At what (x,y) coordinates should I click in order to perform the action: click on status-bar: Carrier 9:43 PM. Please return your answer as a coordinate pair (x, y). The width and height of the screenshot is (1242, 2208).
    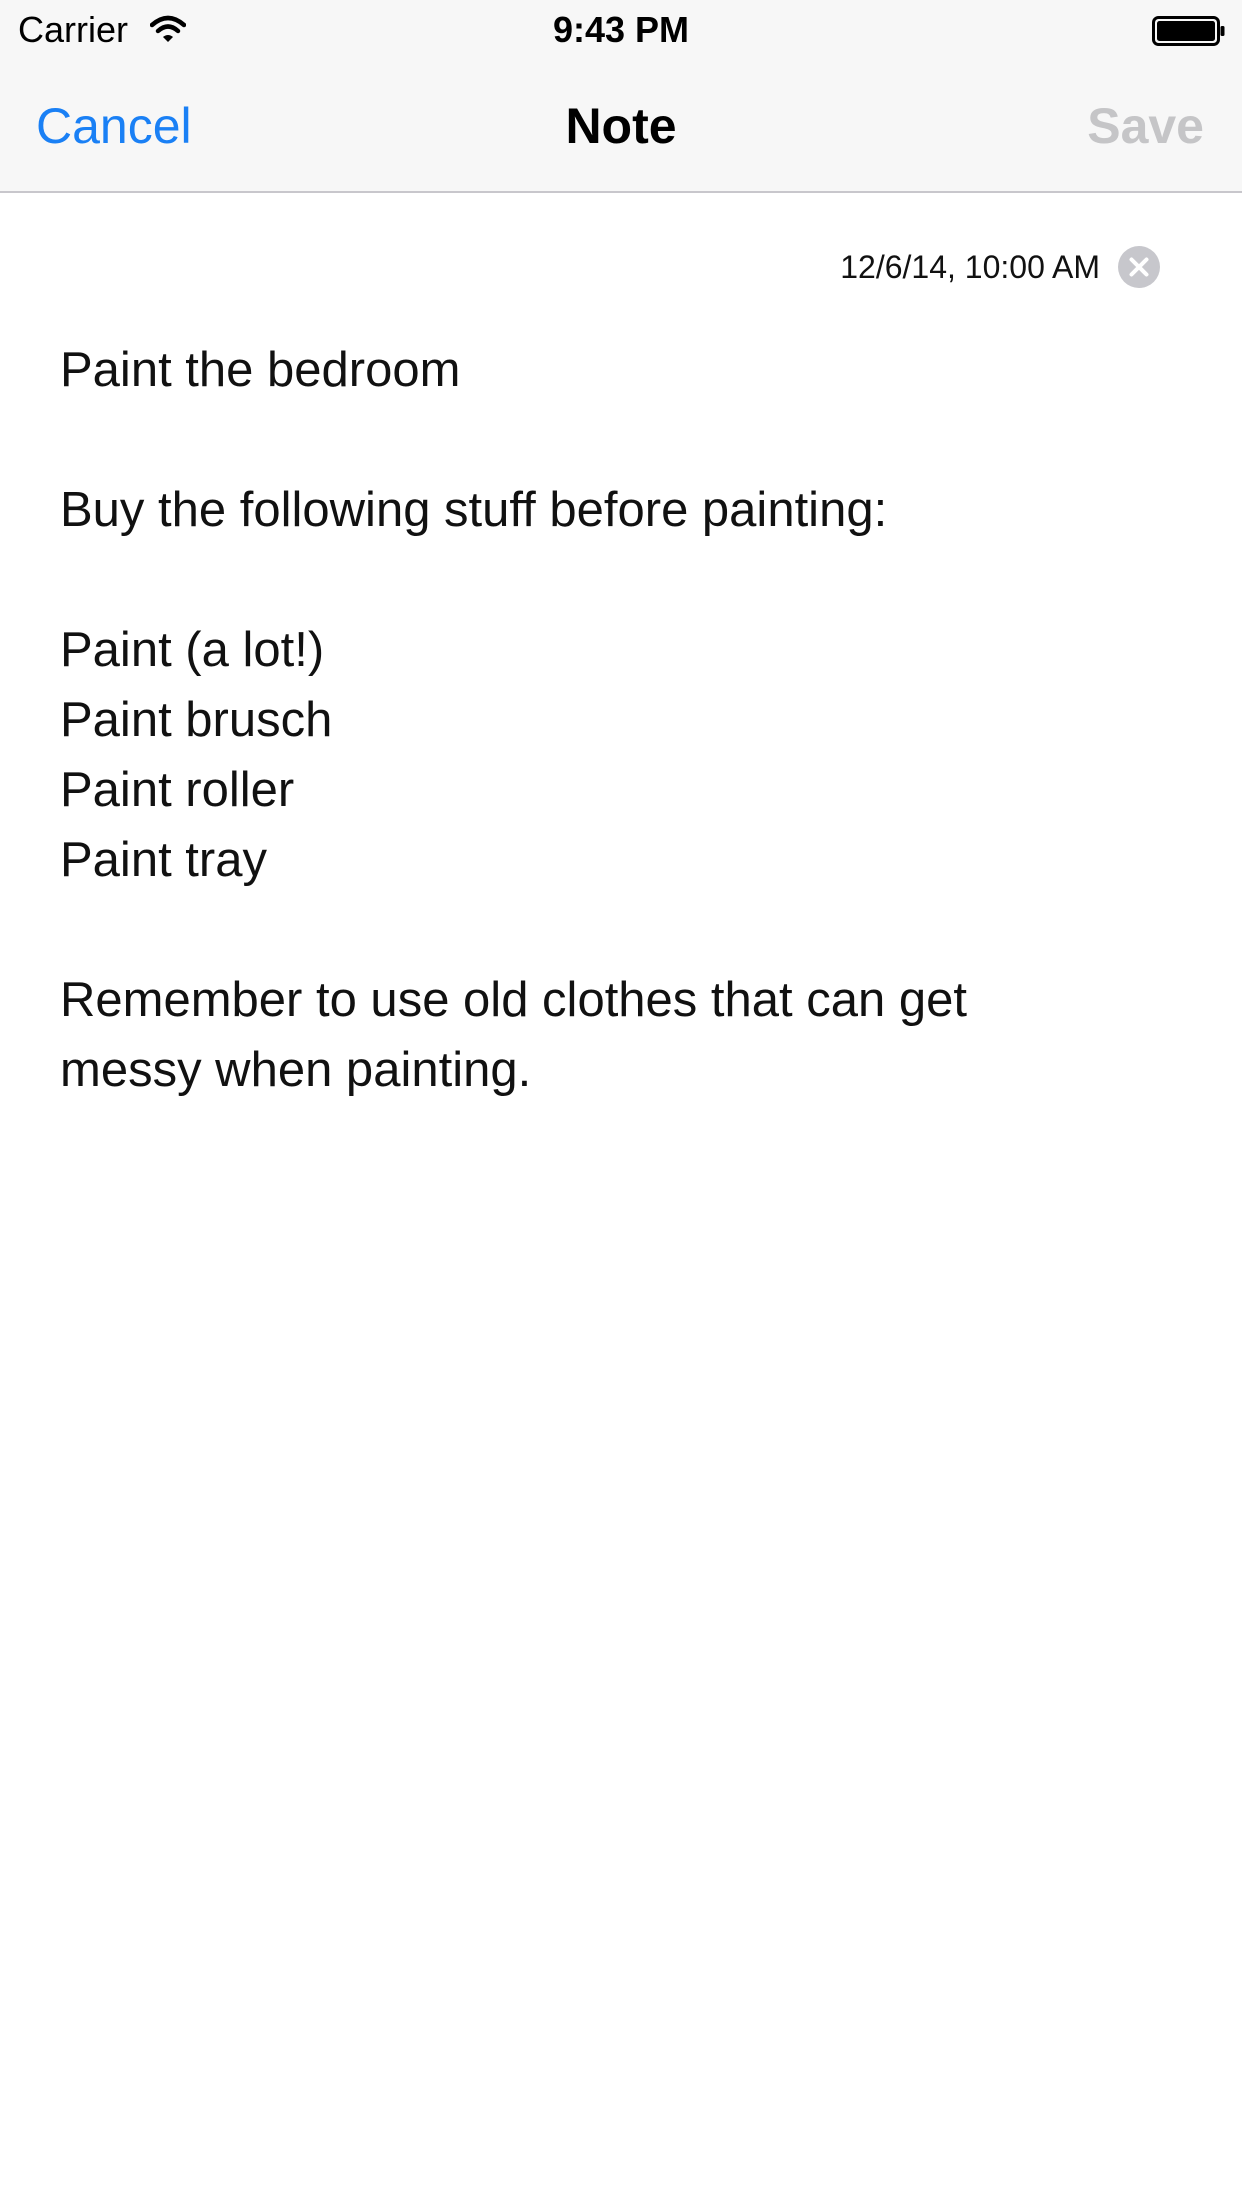
    Looking at the image, I should click on (621, 30).